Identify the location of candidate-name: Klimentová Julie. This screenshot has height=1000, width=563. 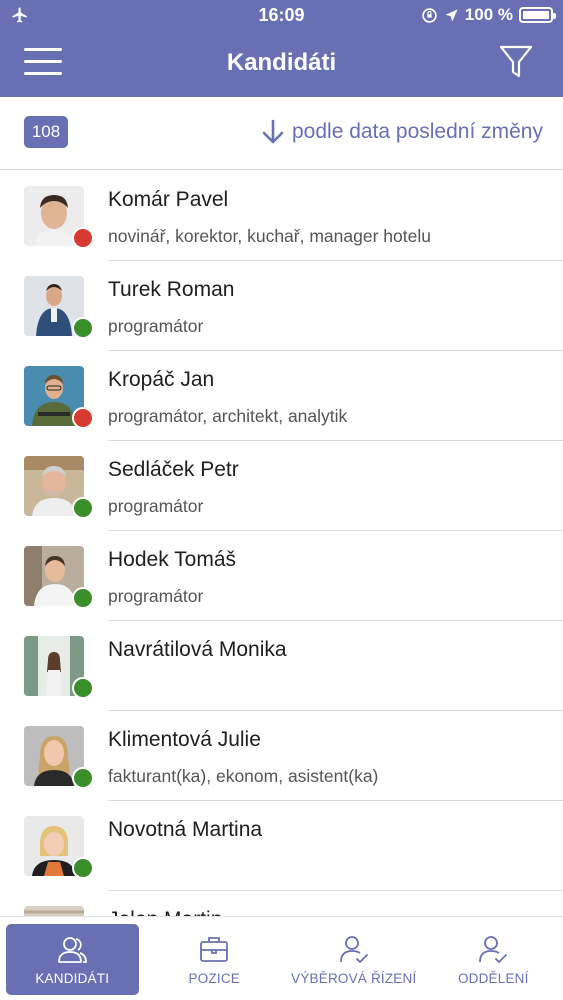
(184, 739).